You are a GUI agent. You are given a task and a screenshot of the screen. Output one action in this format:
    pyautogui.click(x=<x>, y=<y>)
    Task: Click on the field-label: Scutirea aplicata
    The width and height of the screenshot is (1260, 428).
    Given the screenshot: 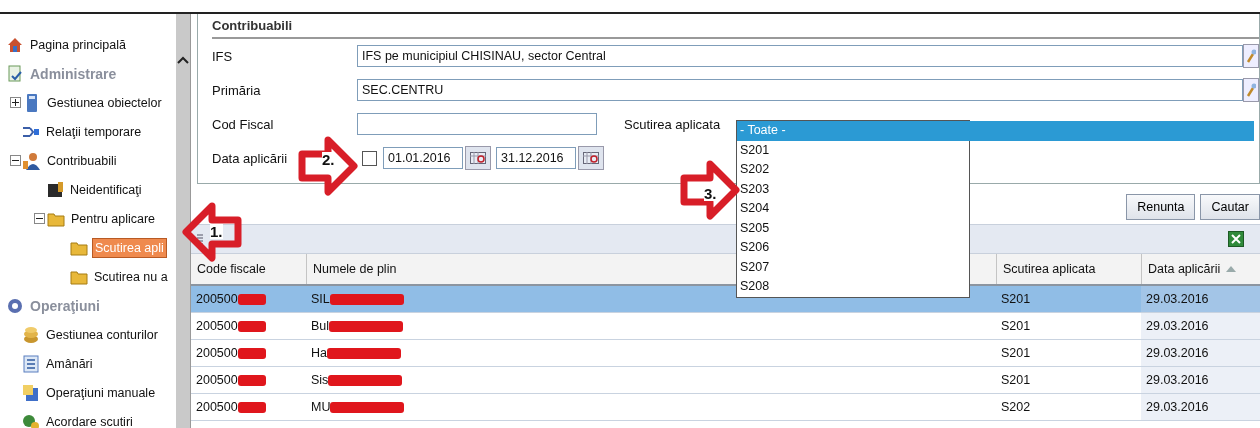 What is the action you would take?
    pyautogui.click(x=672, y=124)
    